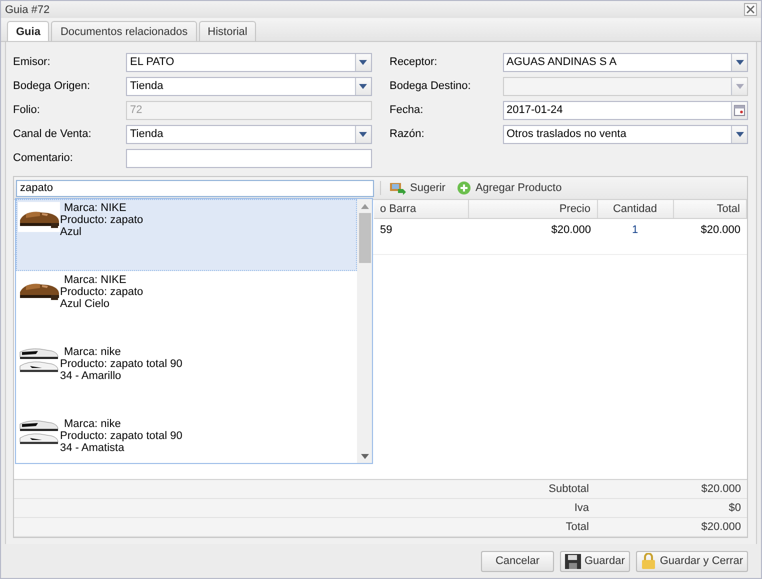  Describe the element at coordinates (364, 238) in the screenshot. I see `scroll-thumb` at that location.